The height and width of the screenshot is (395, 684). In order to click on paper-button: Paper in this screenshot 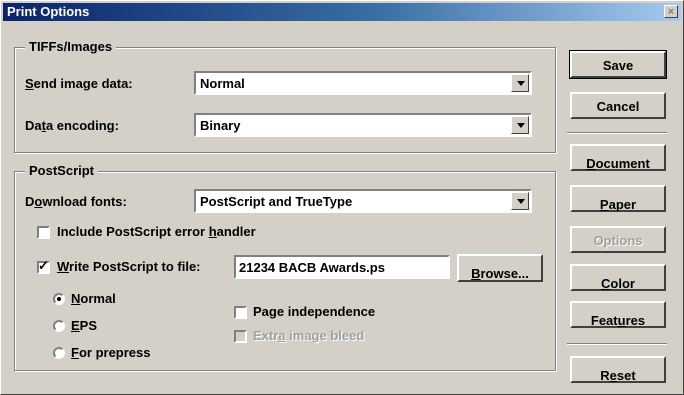, I will do `click(618, 198)`.